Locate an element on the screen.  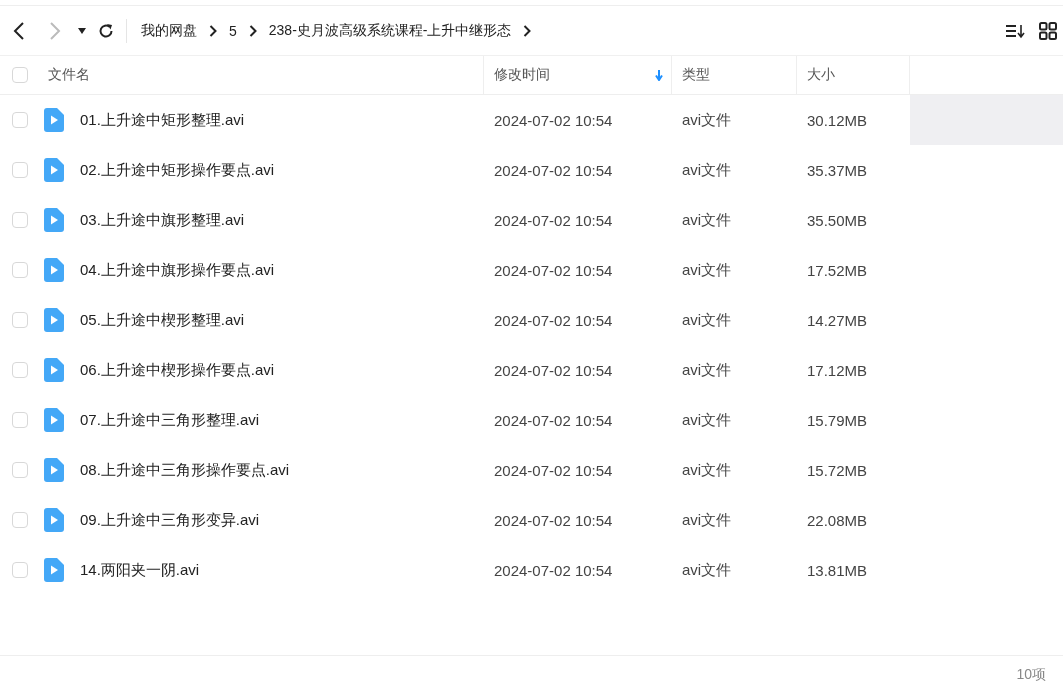
breadcrumb-item: 238-史月波高级系统课程-上升中继形态 is located at coordinates (390, 30).